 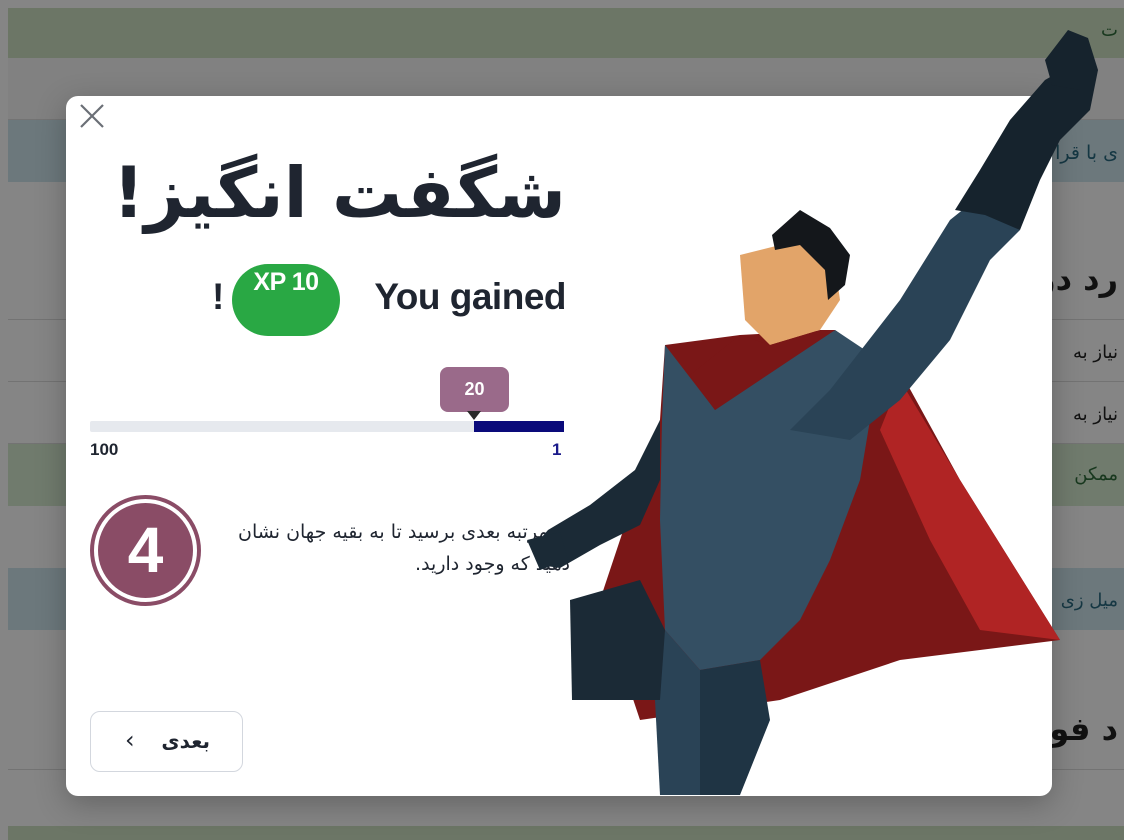 I want to click on rank-badge: 4, so click(x=145, y=550).